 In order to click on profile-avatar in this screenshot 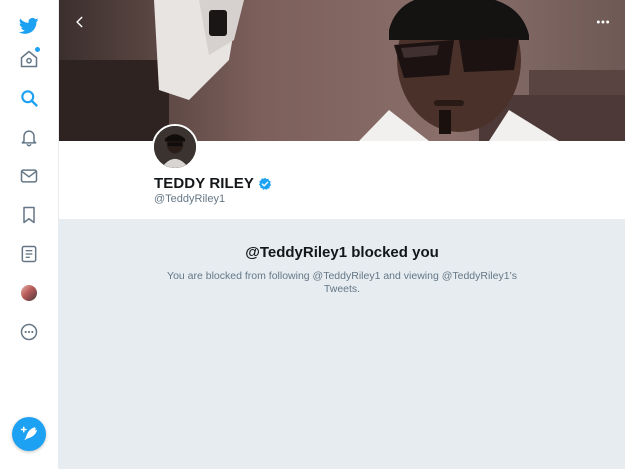, I will do `click(175, 147)`.